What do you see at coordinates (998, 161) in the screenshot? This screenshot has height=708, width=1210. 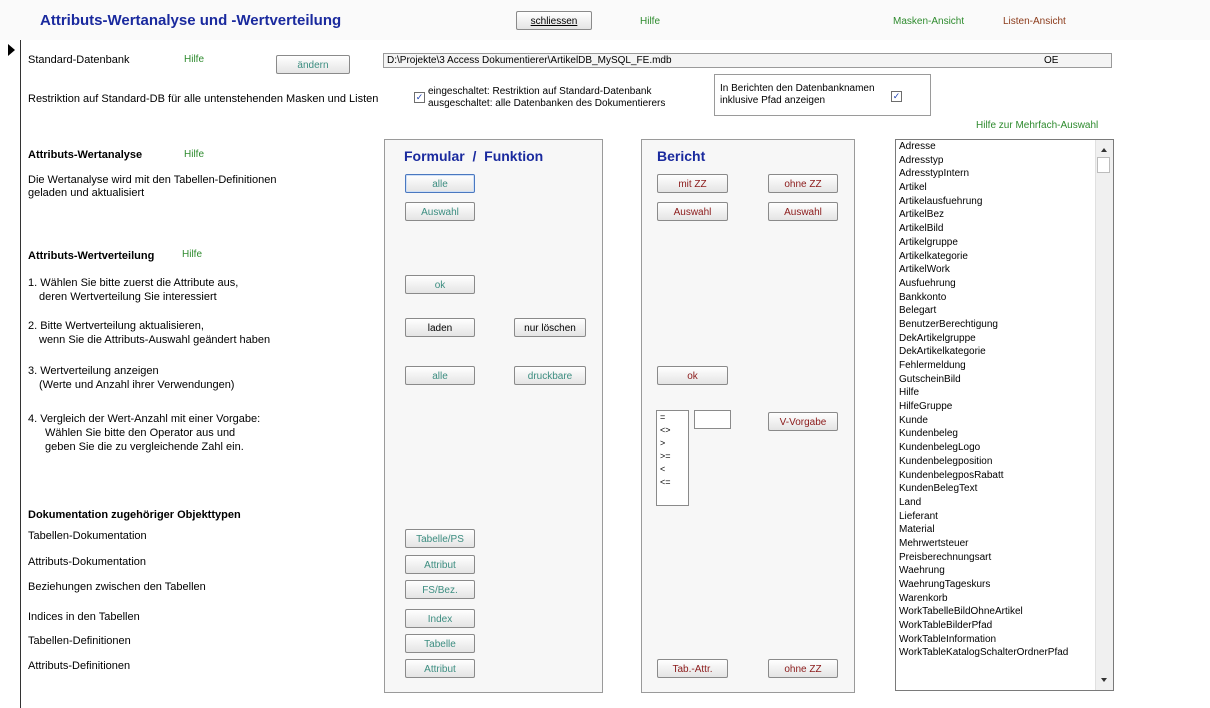 I see `table-list-item: Adresstyp` at bounding box center [998, 161].